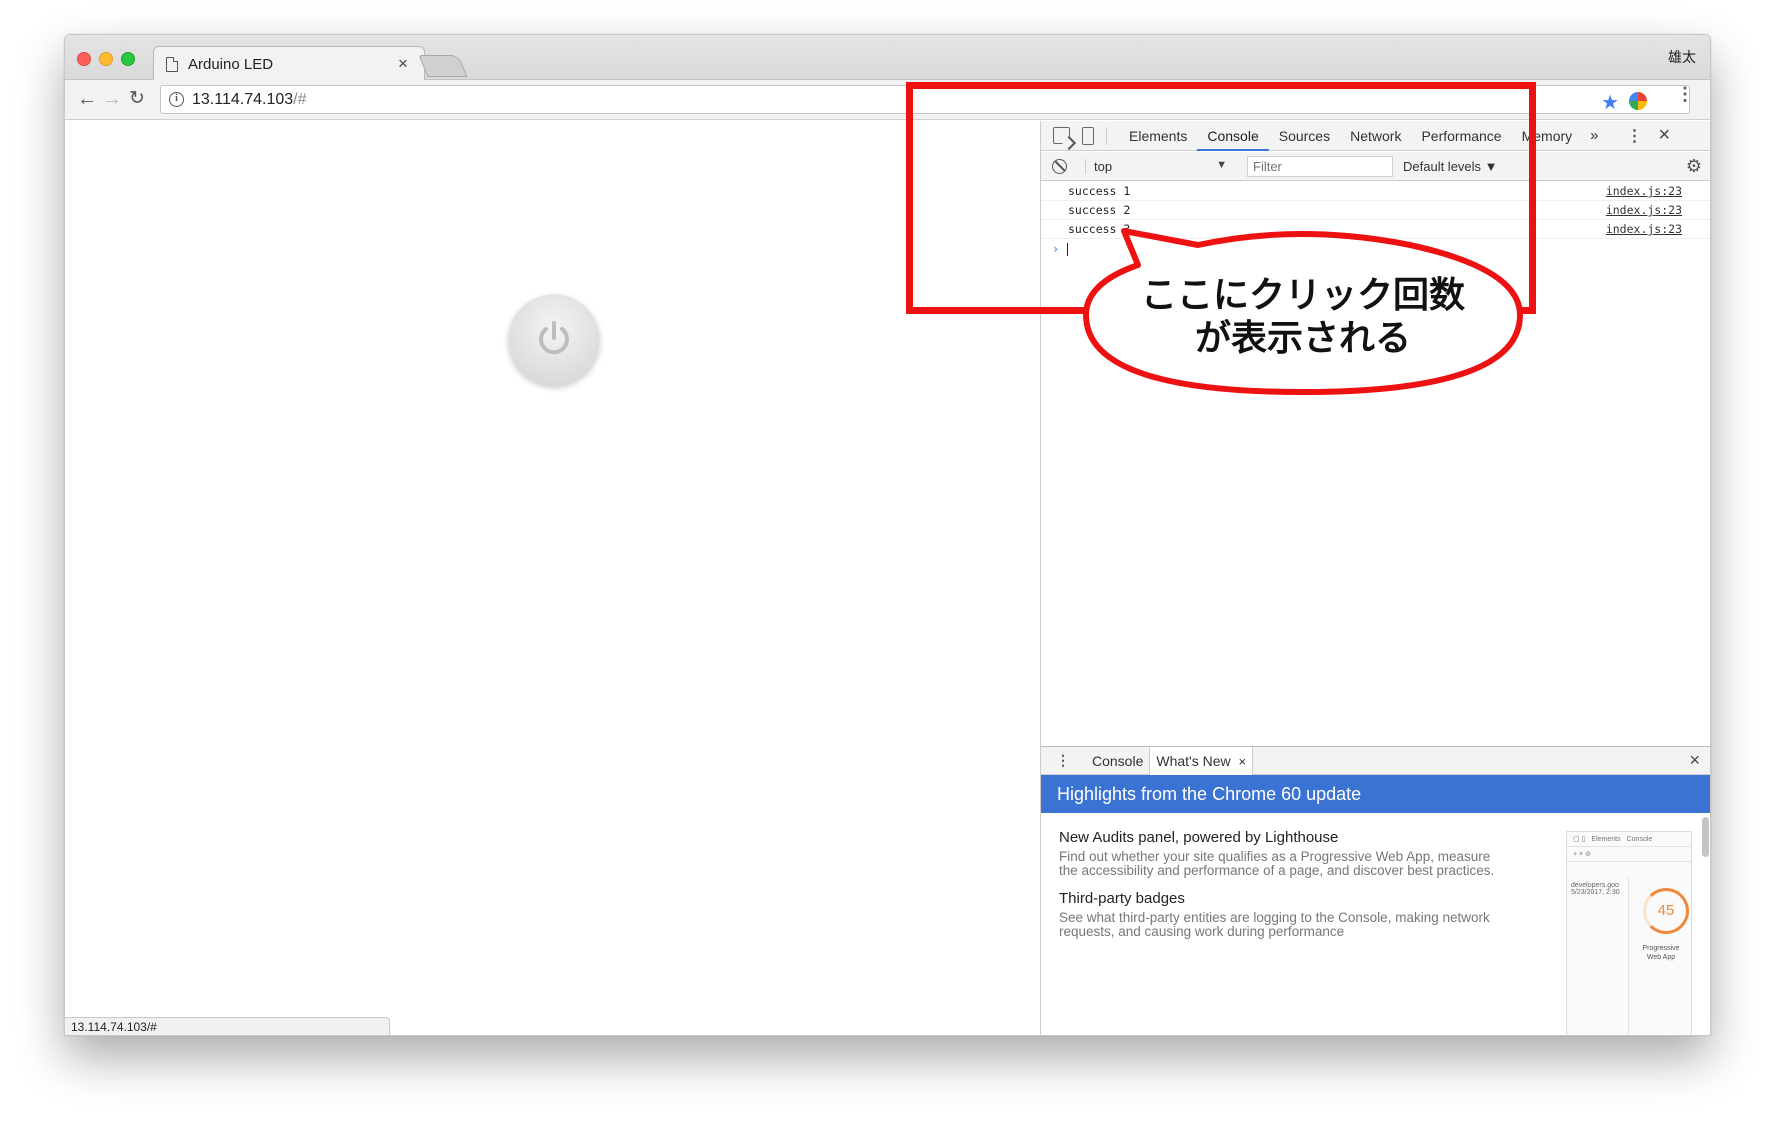  I want to click on bookmark-star-icon: ★, so click(1610, 102).